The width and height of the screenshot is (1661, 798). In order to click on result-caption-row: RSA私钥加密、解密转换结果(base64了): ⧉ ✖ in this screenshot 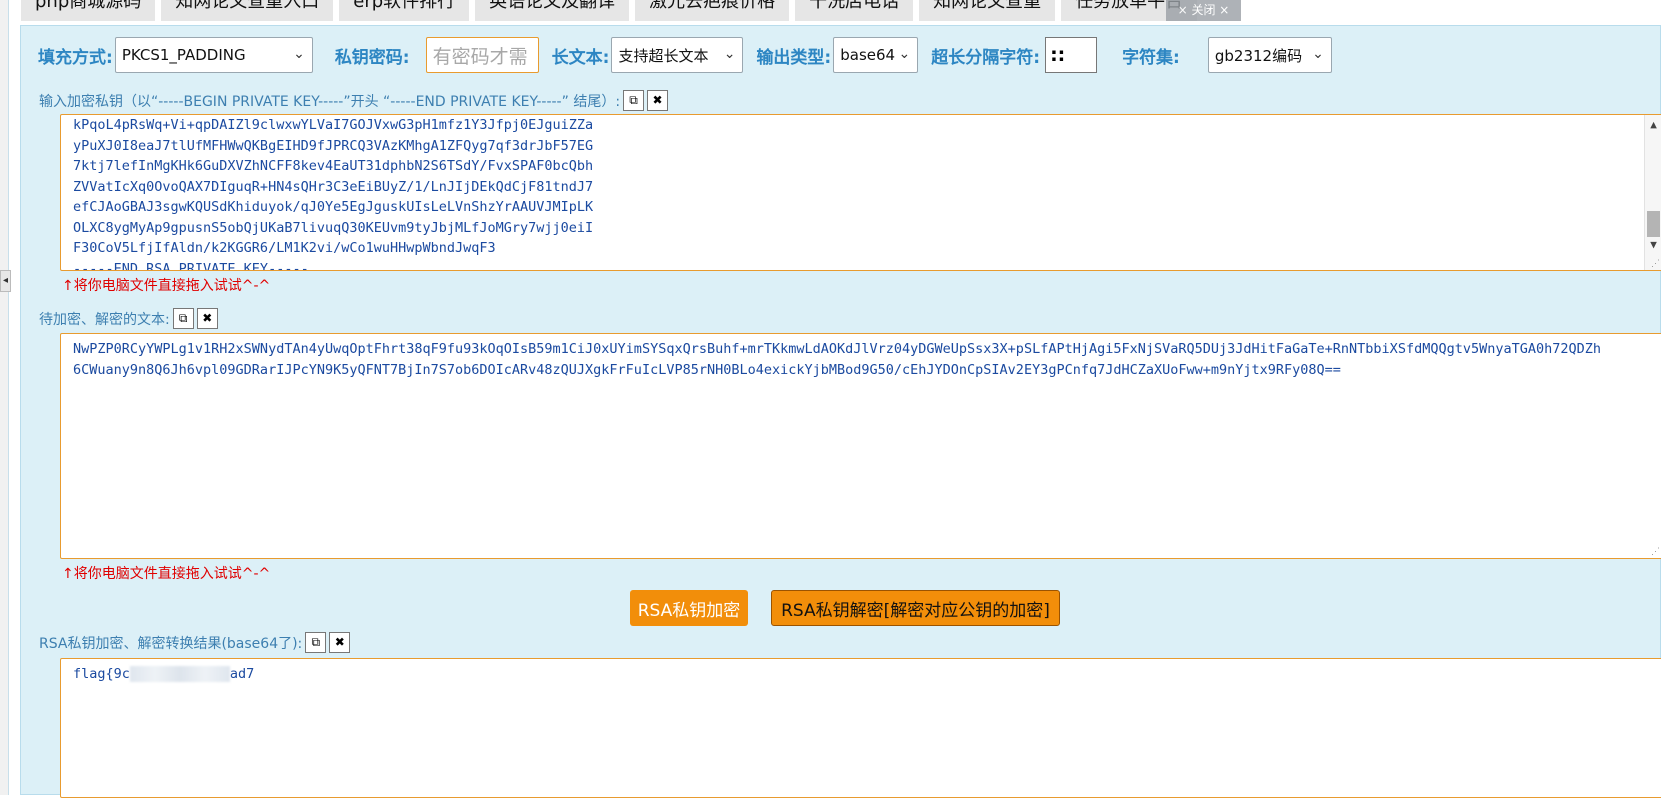, I will do `click(195, 642)`.